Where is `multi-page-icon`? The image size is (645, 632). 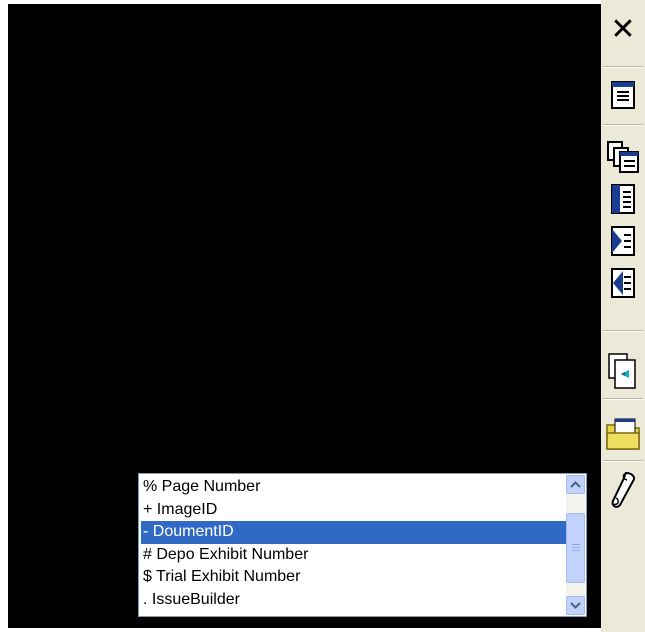
multi-page-icon is located at coordinates (623, 157).